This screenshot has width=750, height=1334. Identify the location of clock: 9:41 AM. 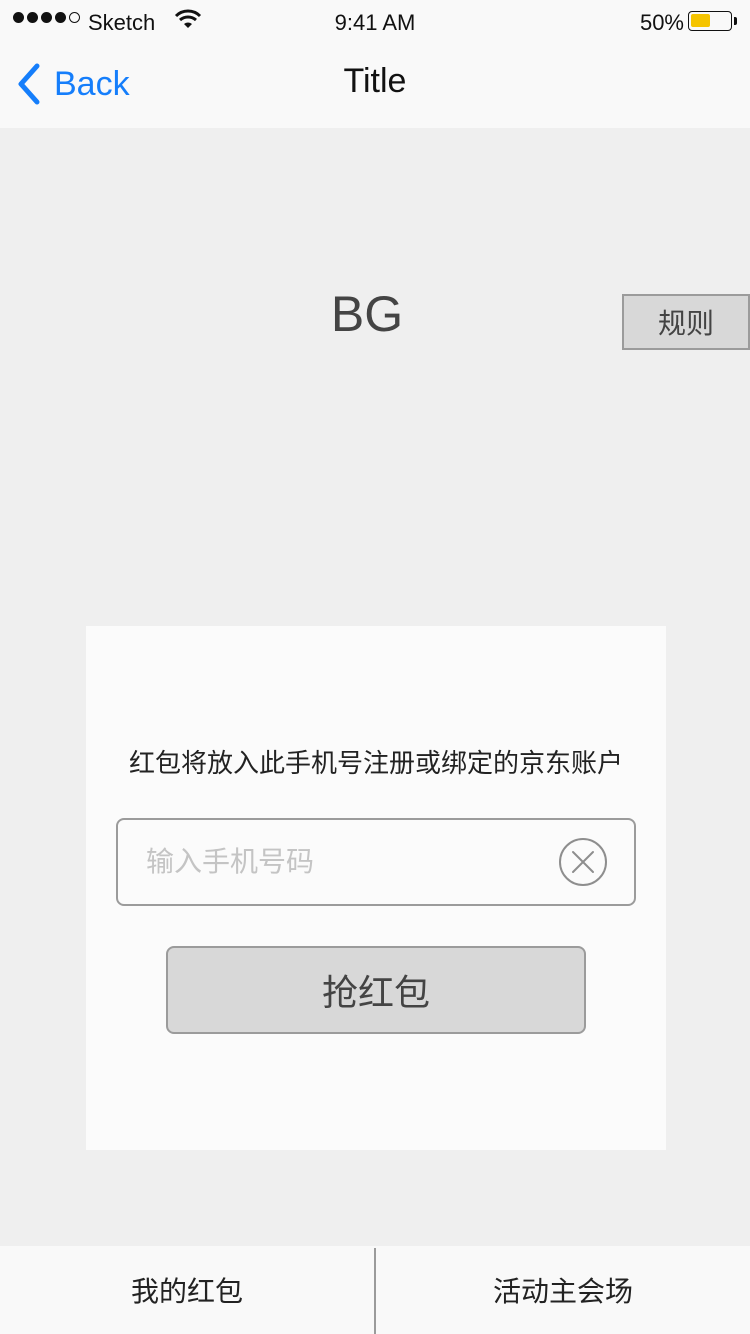
(375, 22).